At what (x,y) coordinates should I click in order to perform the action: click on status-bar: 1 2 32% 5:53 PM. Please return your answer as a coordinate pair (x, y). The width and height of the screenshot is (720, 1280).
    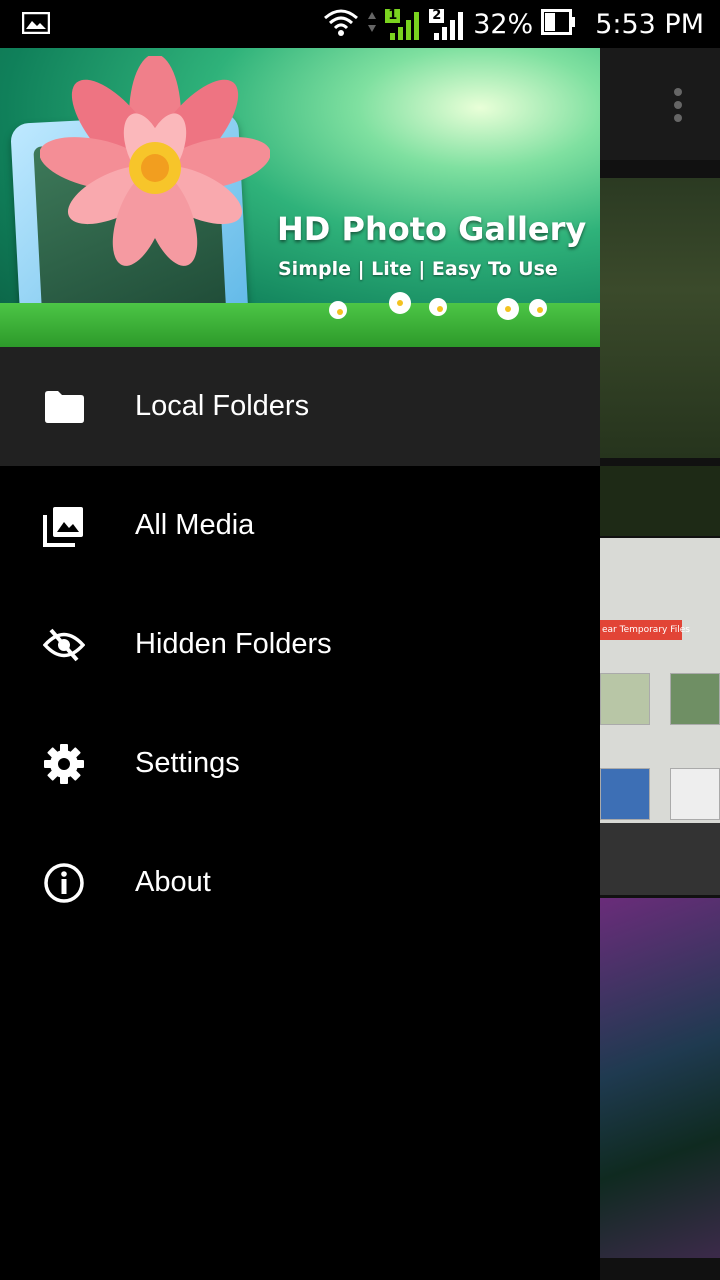
    Looking at the image, I should click on (360, 24).